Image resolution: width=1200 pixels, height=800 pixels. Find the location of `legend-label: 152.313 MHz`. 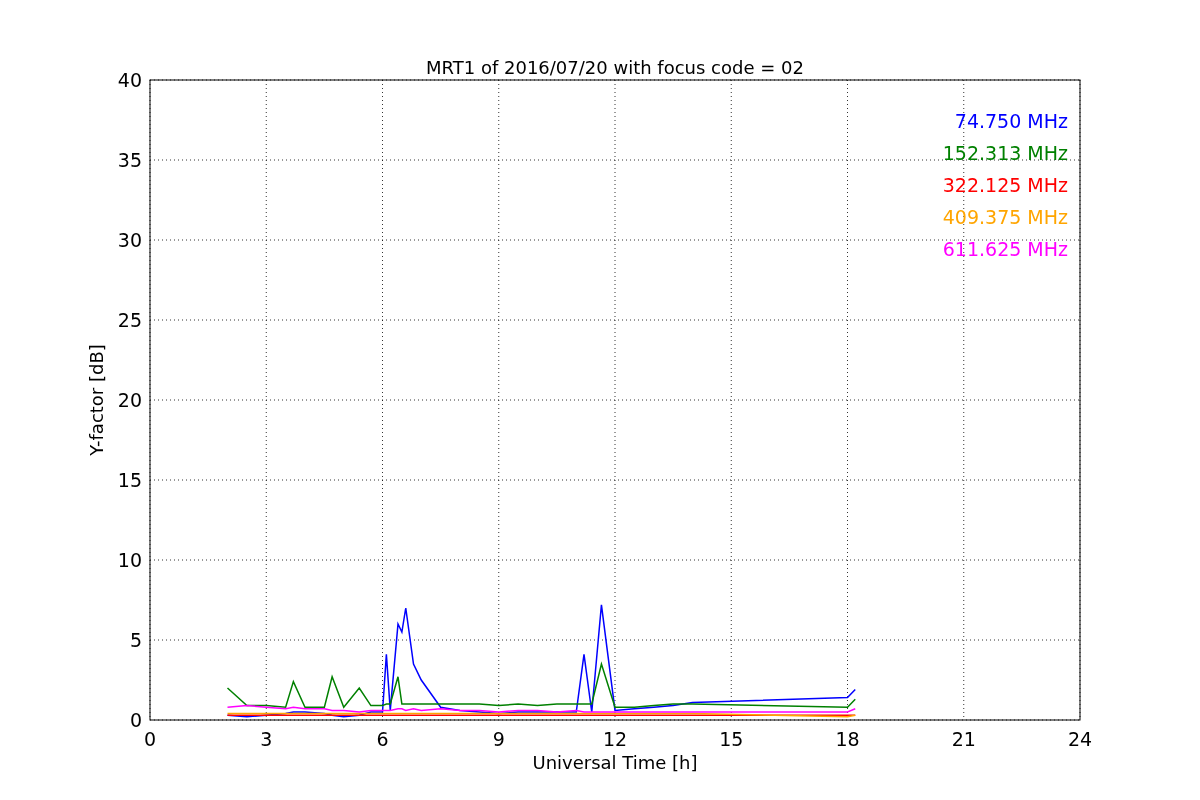

legend-label: 152.313 MHz is located at coordinates (1005, 153).